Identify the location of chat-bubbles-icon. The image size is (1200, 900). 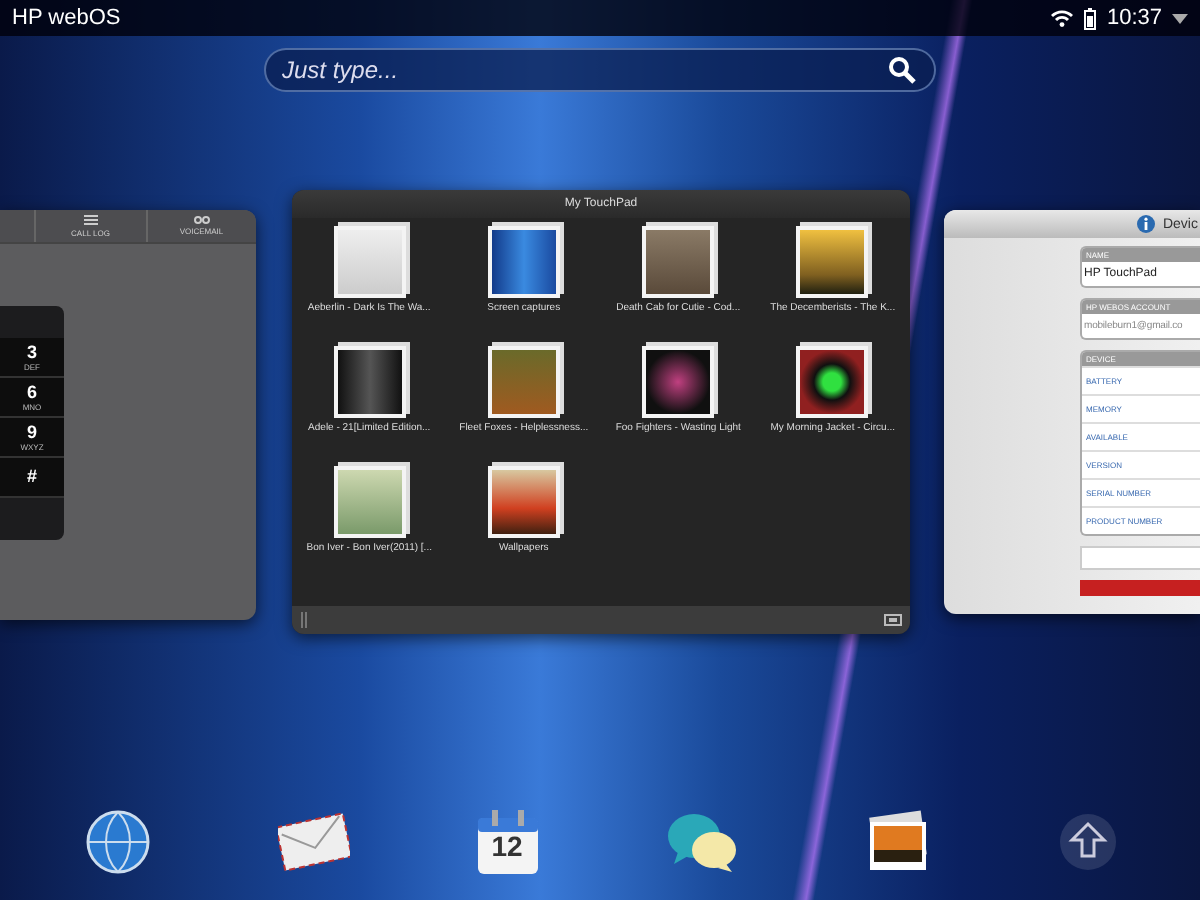
(701, 842).